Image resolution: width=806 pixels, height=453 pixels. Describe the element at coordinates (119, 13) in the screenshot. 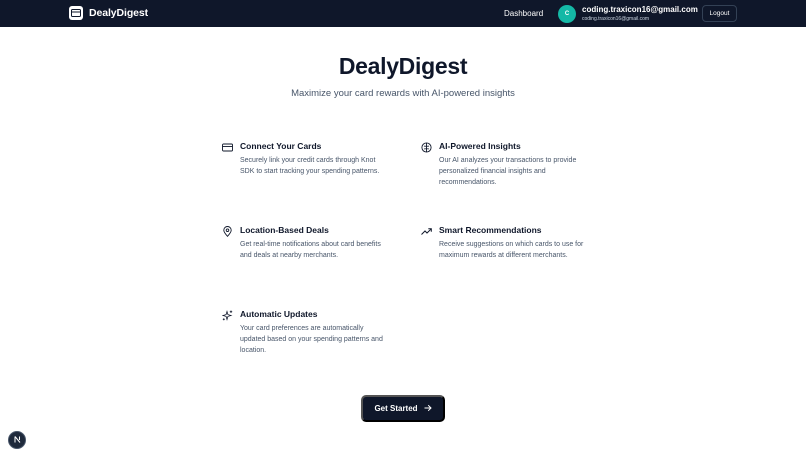

I see `brand-name: DealyDigest` at that location.